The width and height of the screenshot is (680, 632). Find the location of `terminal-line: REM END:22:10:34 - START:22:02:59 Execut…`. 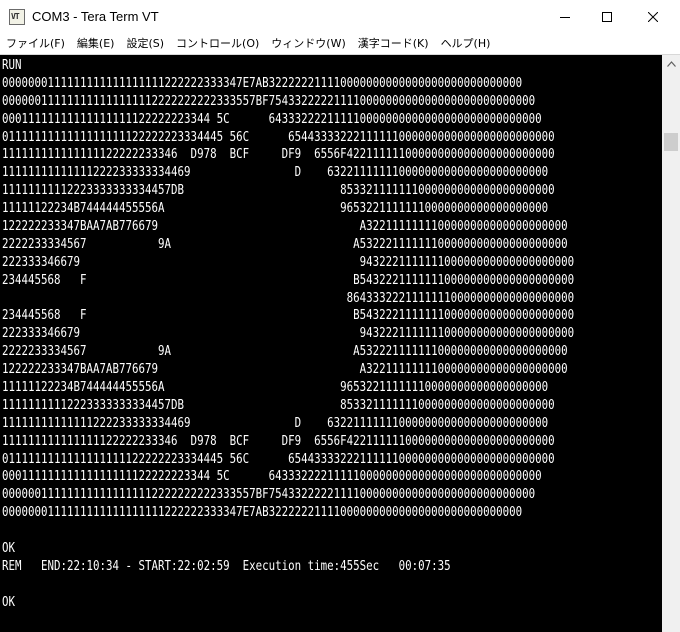

terminal-line: REM END:22:10:34 - START:22:02:59 Execut… is located at coordinates (226, 565).